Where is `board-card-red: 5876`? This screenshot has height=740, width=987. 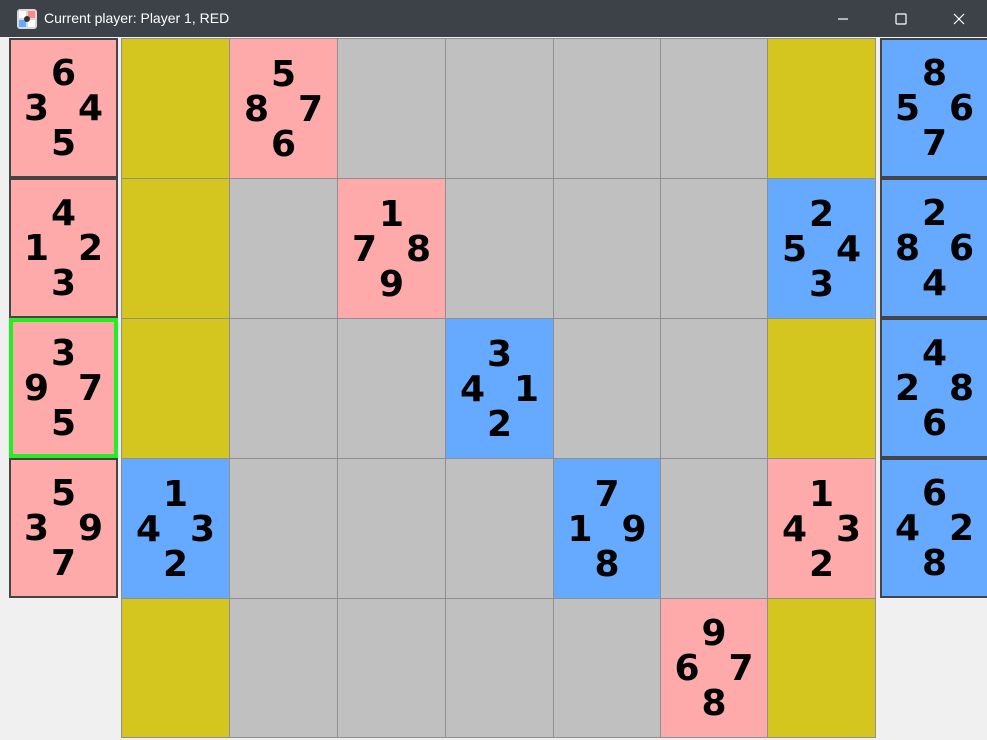 board-card-red: 5876 is located at coordinates (283, 108).